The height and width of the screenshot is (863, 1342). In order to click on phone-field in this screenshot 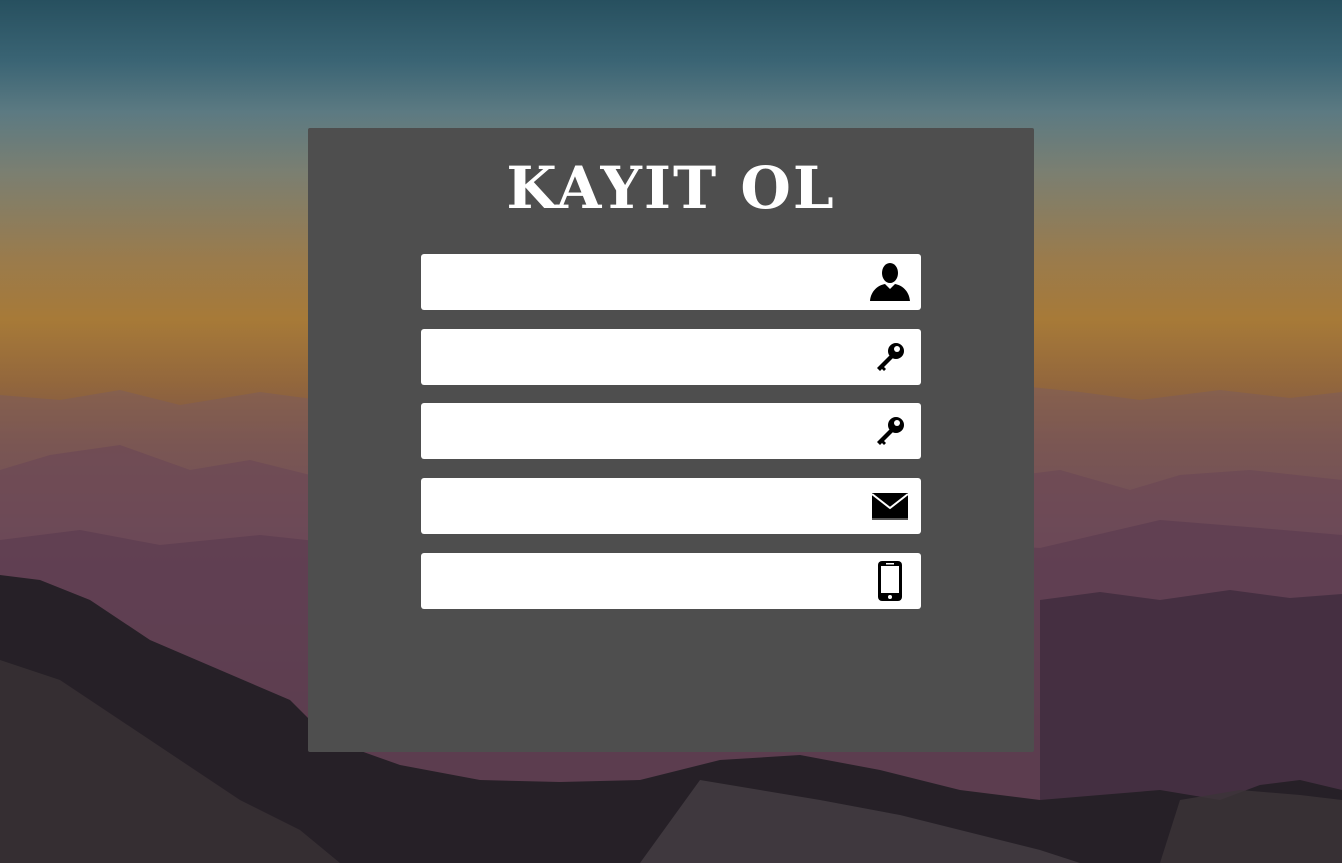, I will do `click(671, 581)`.